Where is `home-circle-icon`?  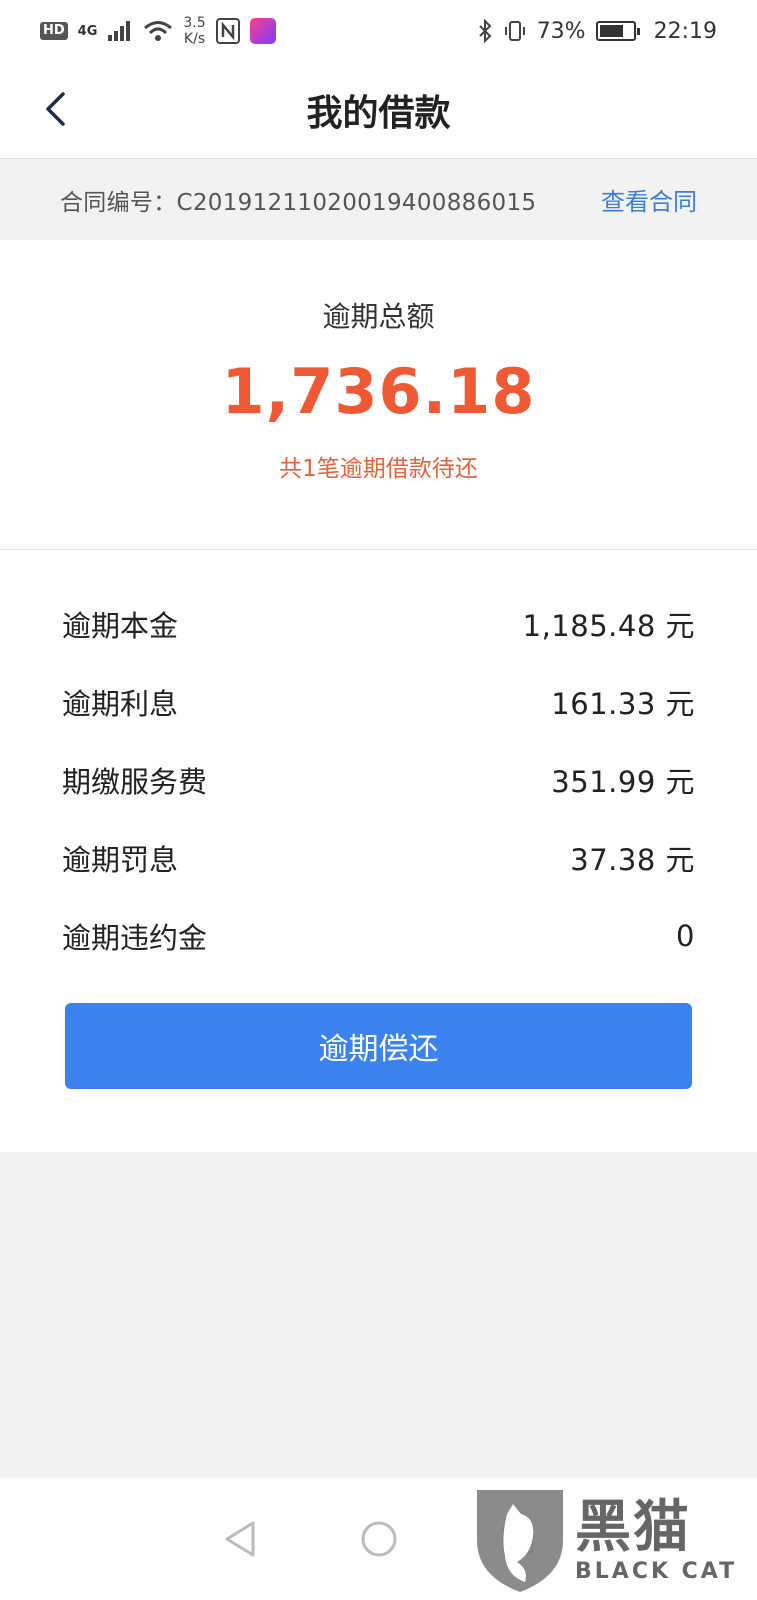
home-circle-icon is located at coordinates (378, 1539).